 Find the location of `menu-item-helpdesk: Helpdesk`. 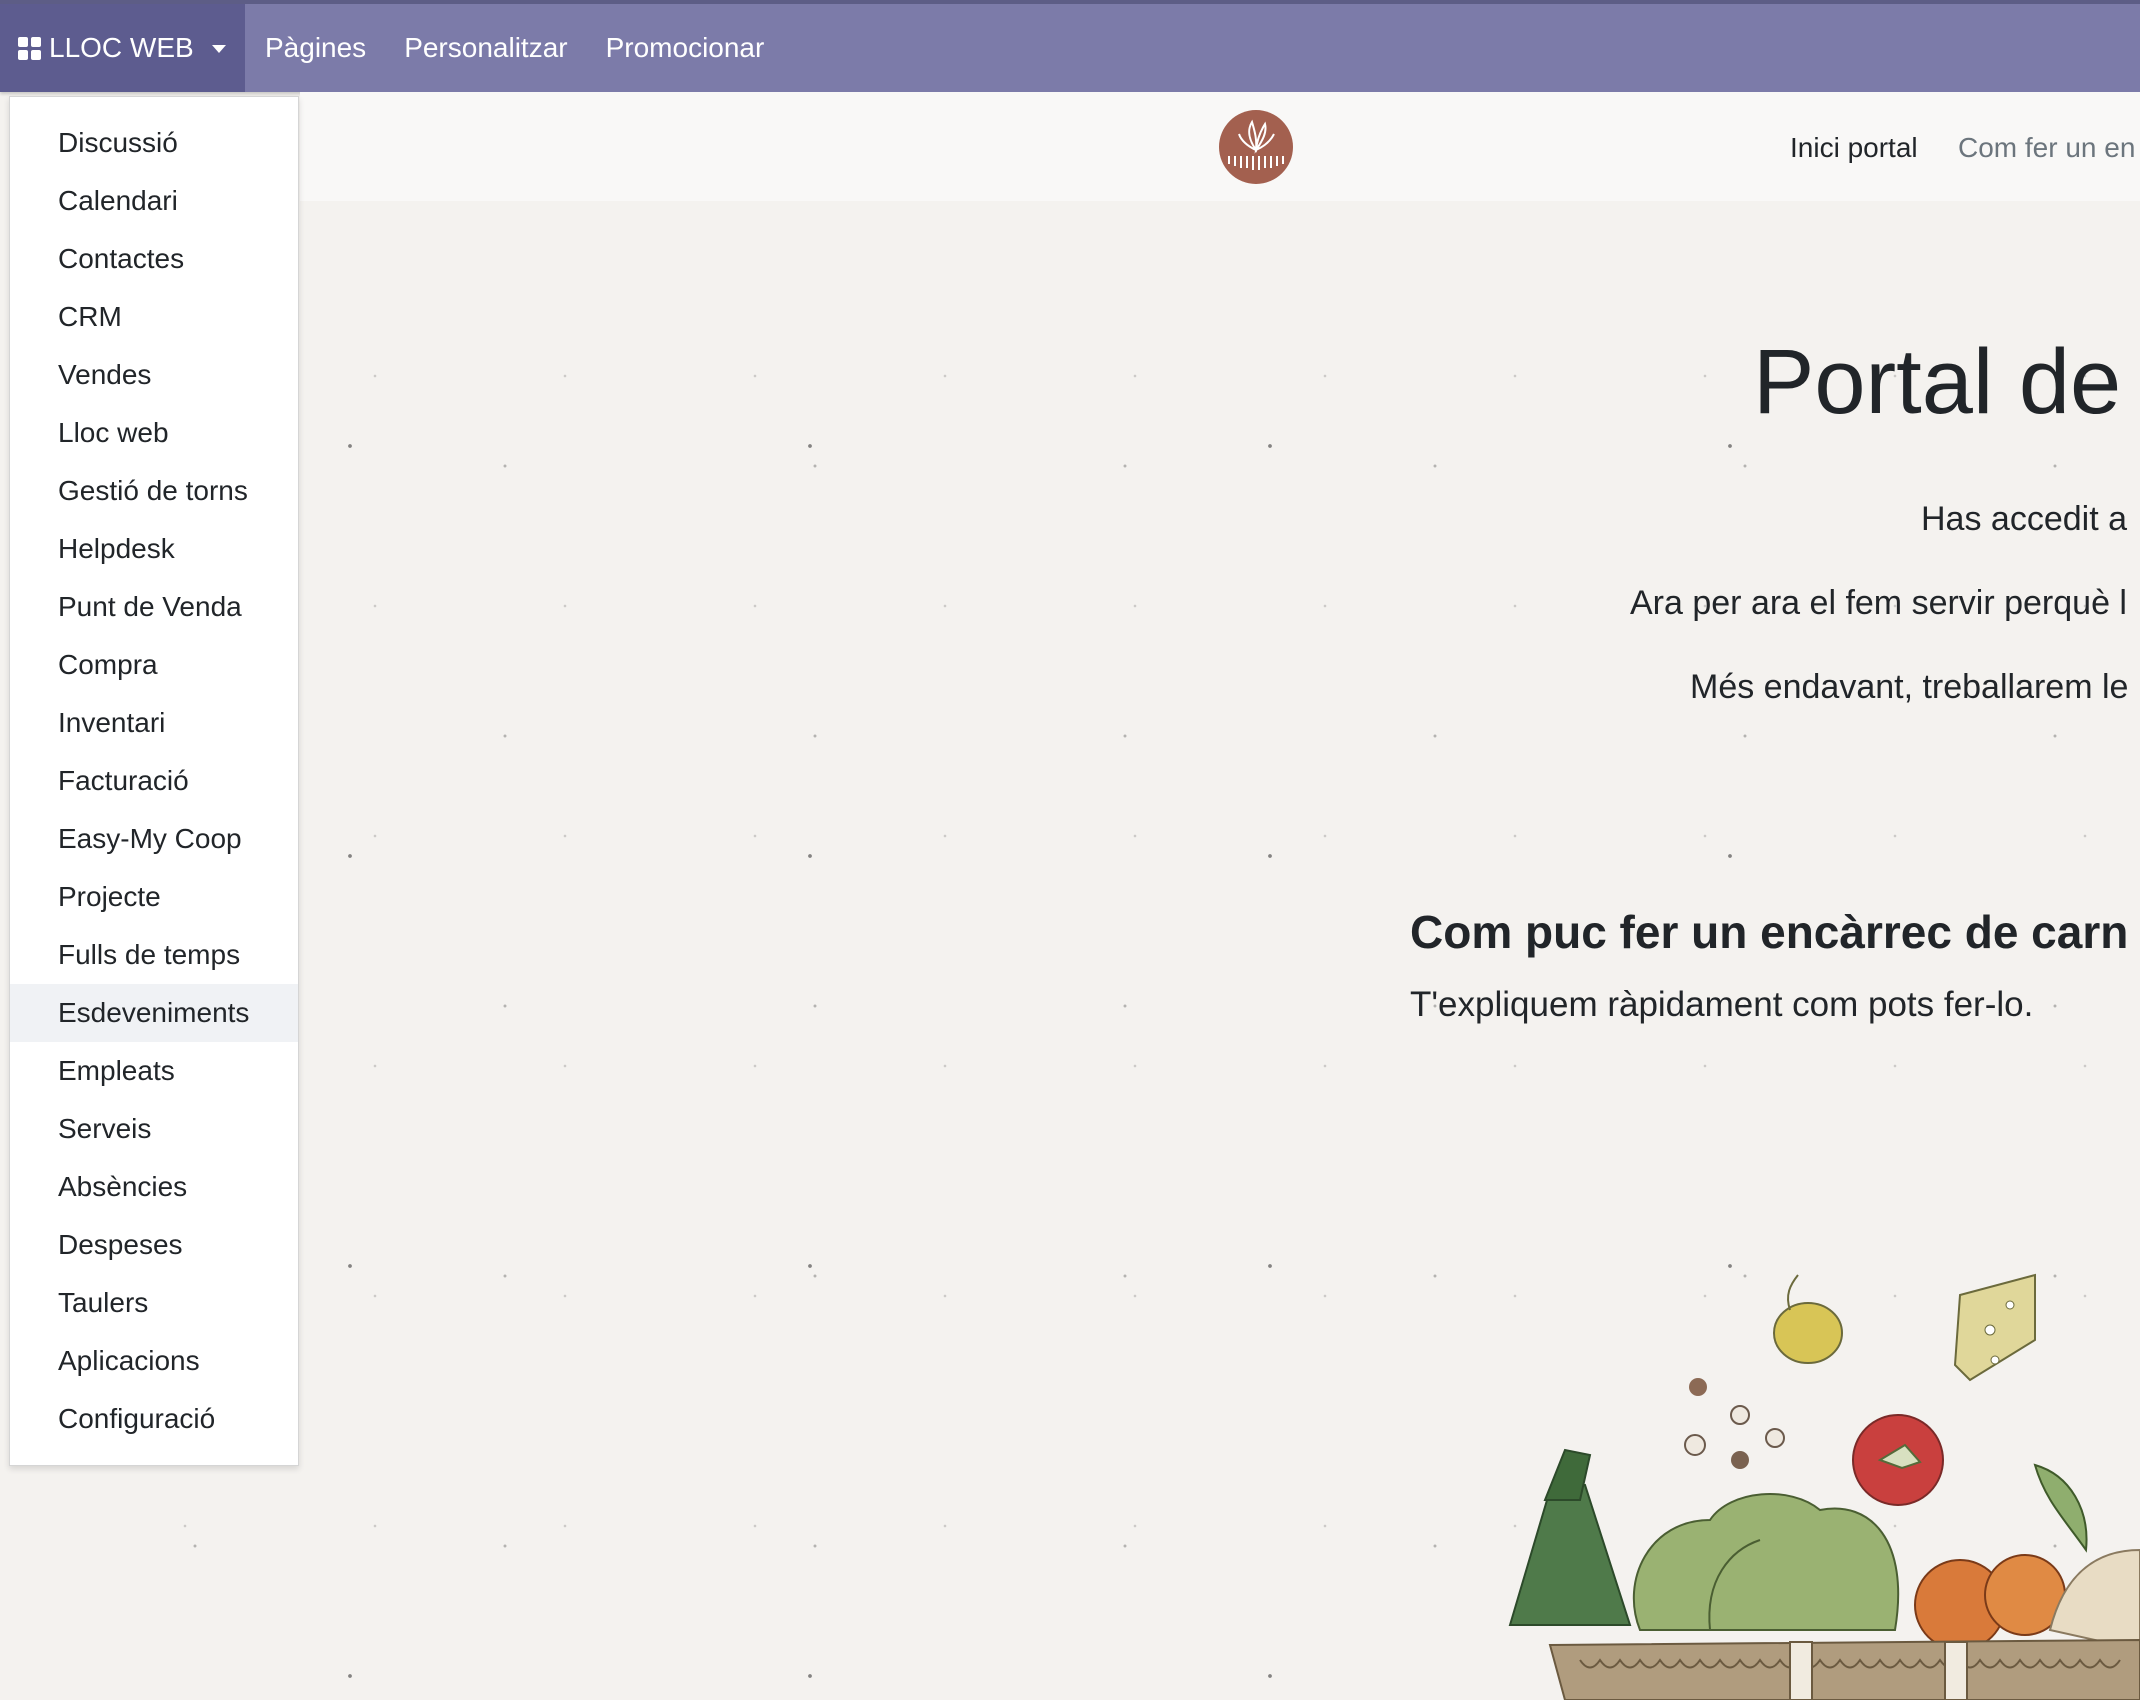

menu-item-helpdesk: Helpdesk is located at coordinates (154, 549).